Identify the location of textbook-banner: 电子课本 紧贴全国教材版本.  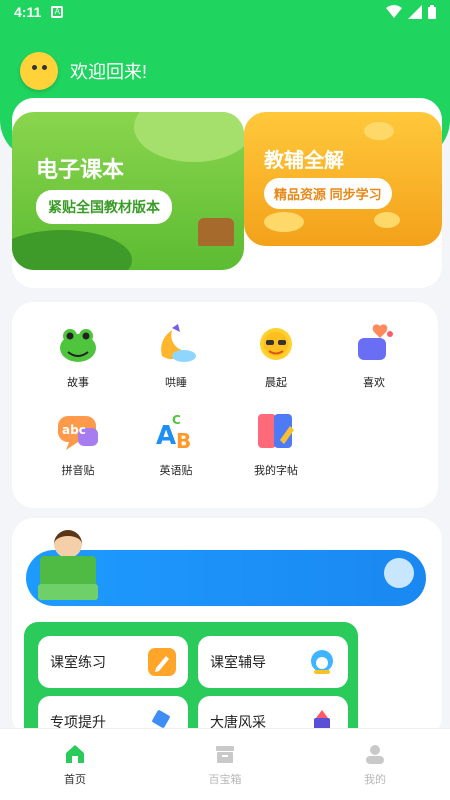
(128, 191).